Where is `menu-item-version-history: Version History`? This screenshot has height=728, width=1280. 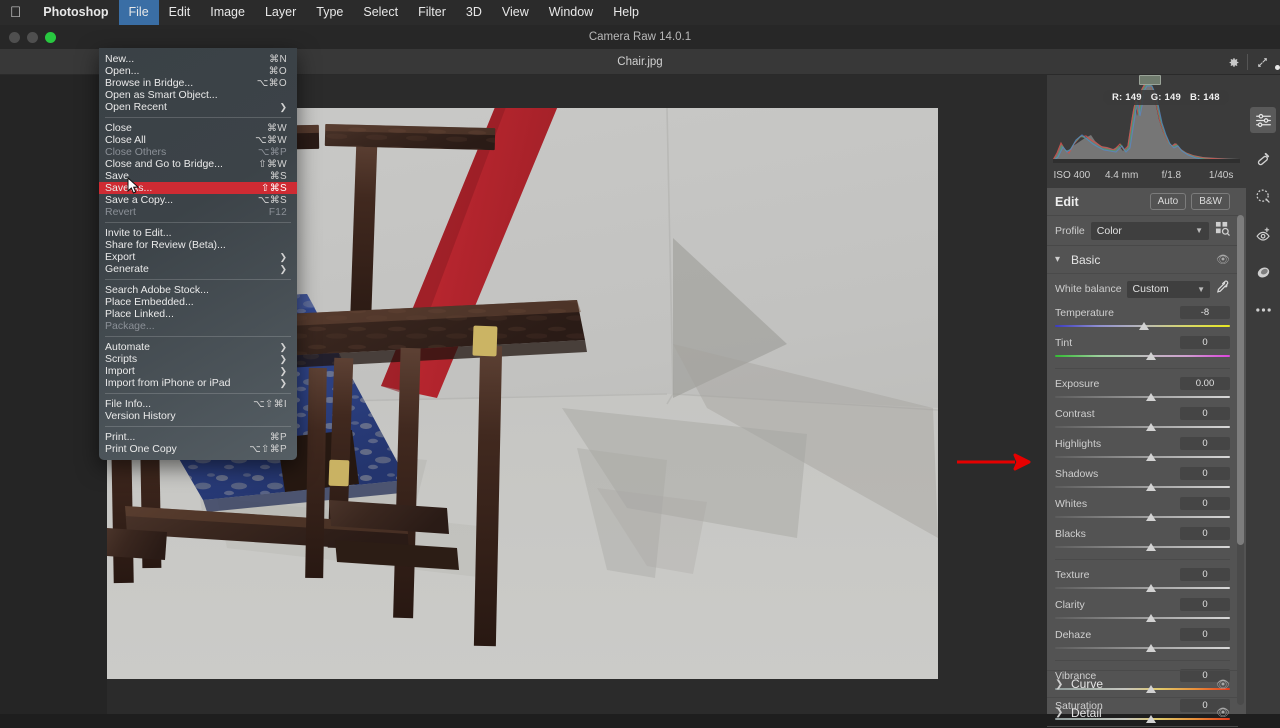 menu-item-version-history: Version History is located at coordinates (198, 416).